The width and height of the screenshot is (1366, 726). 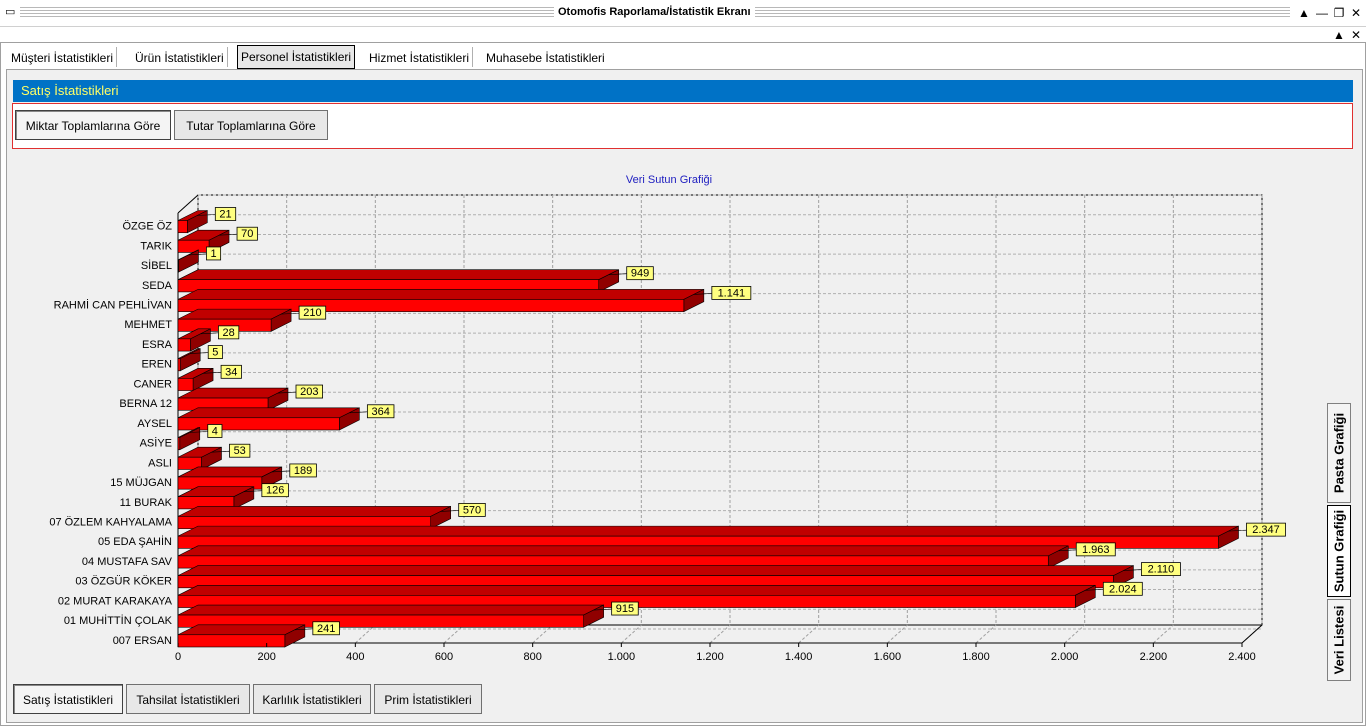 What do you see at coordinates (1242, 657) in the screenshot?
I see `x-tick-label: 2.400` at bounding box center [1242, 657].